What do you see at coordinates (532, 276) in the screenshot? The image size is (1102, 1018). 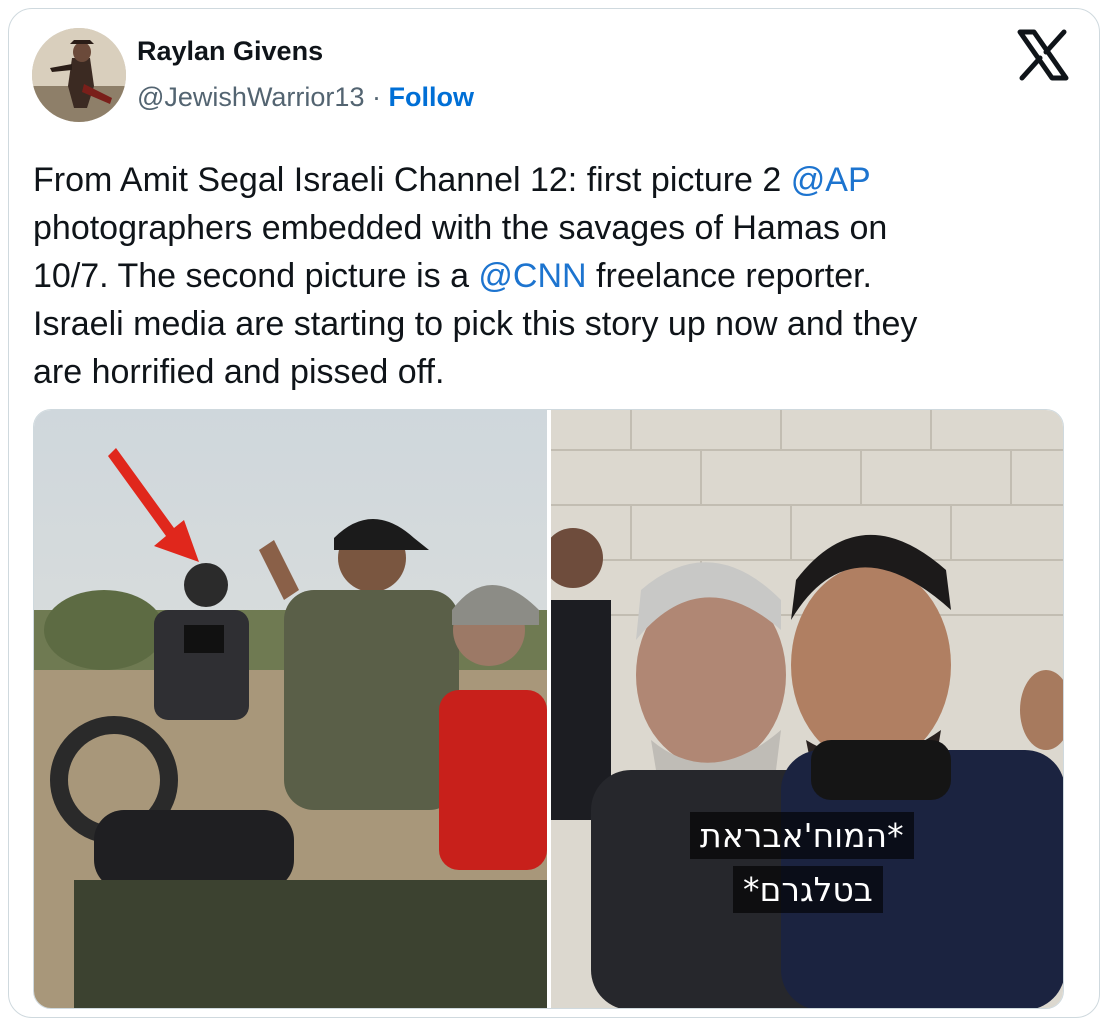 I see `mention-cnn-link: @CNN` at bounding box center [532, 276].